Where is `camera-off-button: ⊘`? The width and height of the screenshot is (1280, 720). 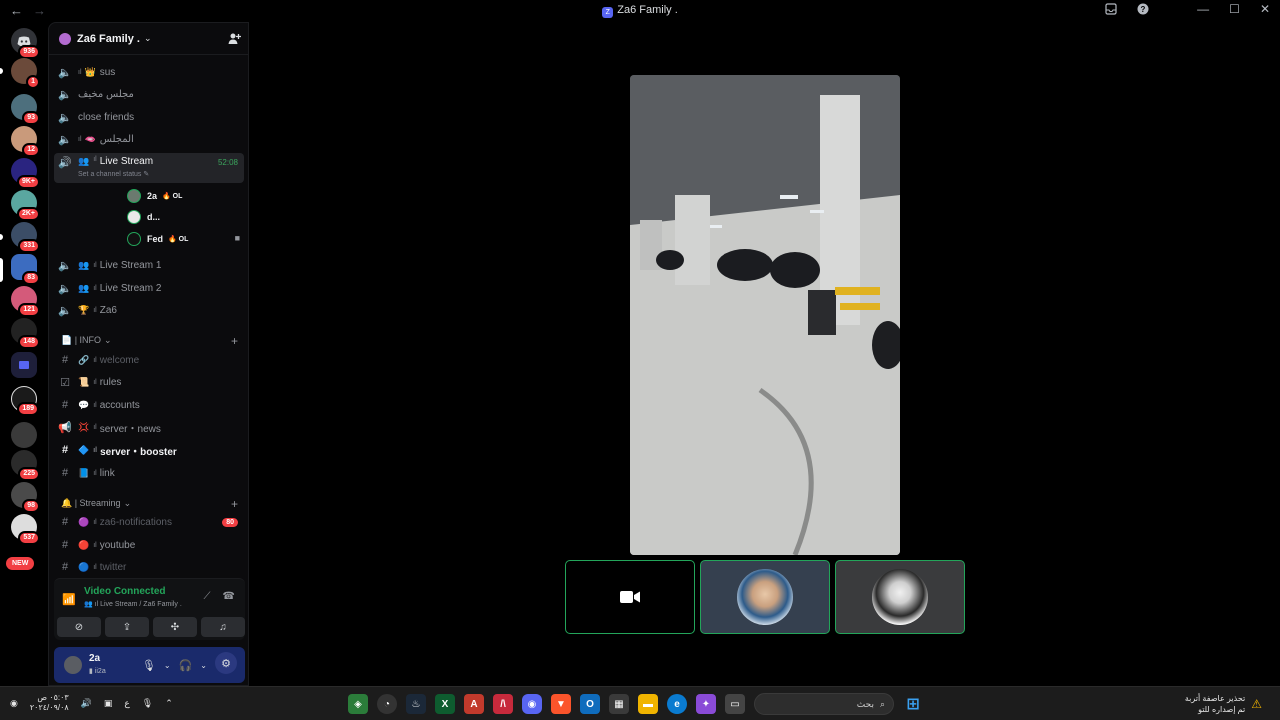
camera-off-button: ⊘ is located at coordinates (79, 627).